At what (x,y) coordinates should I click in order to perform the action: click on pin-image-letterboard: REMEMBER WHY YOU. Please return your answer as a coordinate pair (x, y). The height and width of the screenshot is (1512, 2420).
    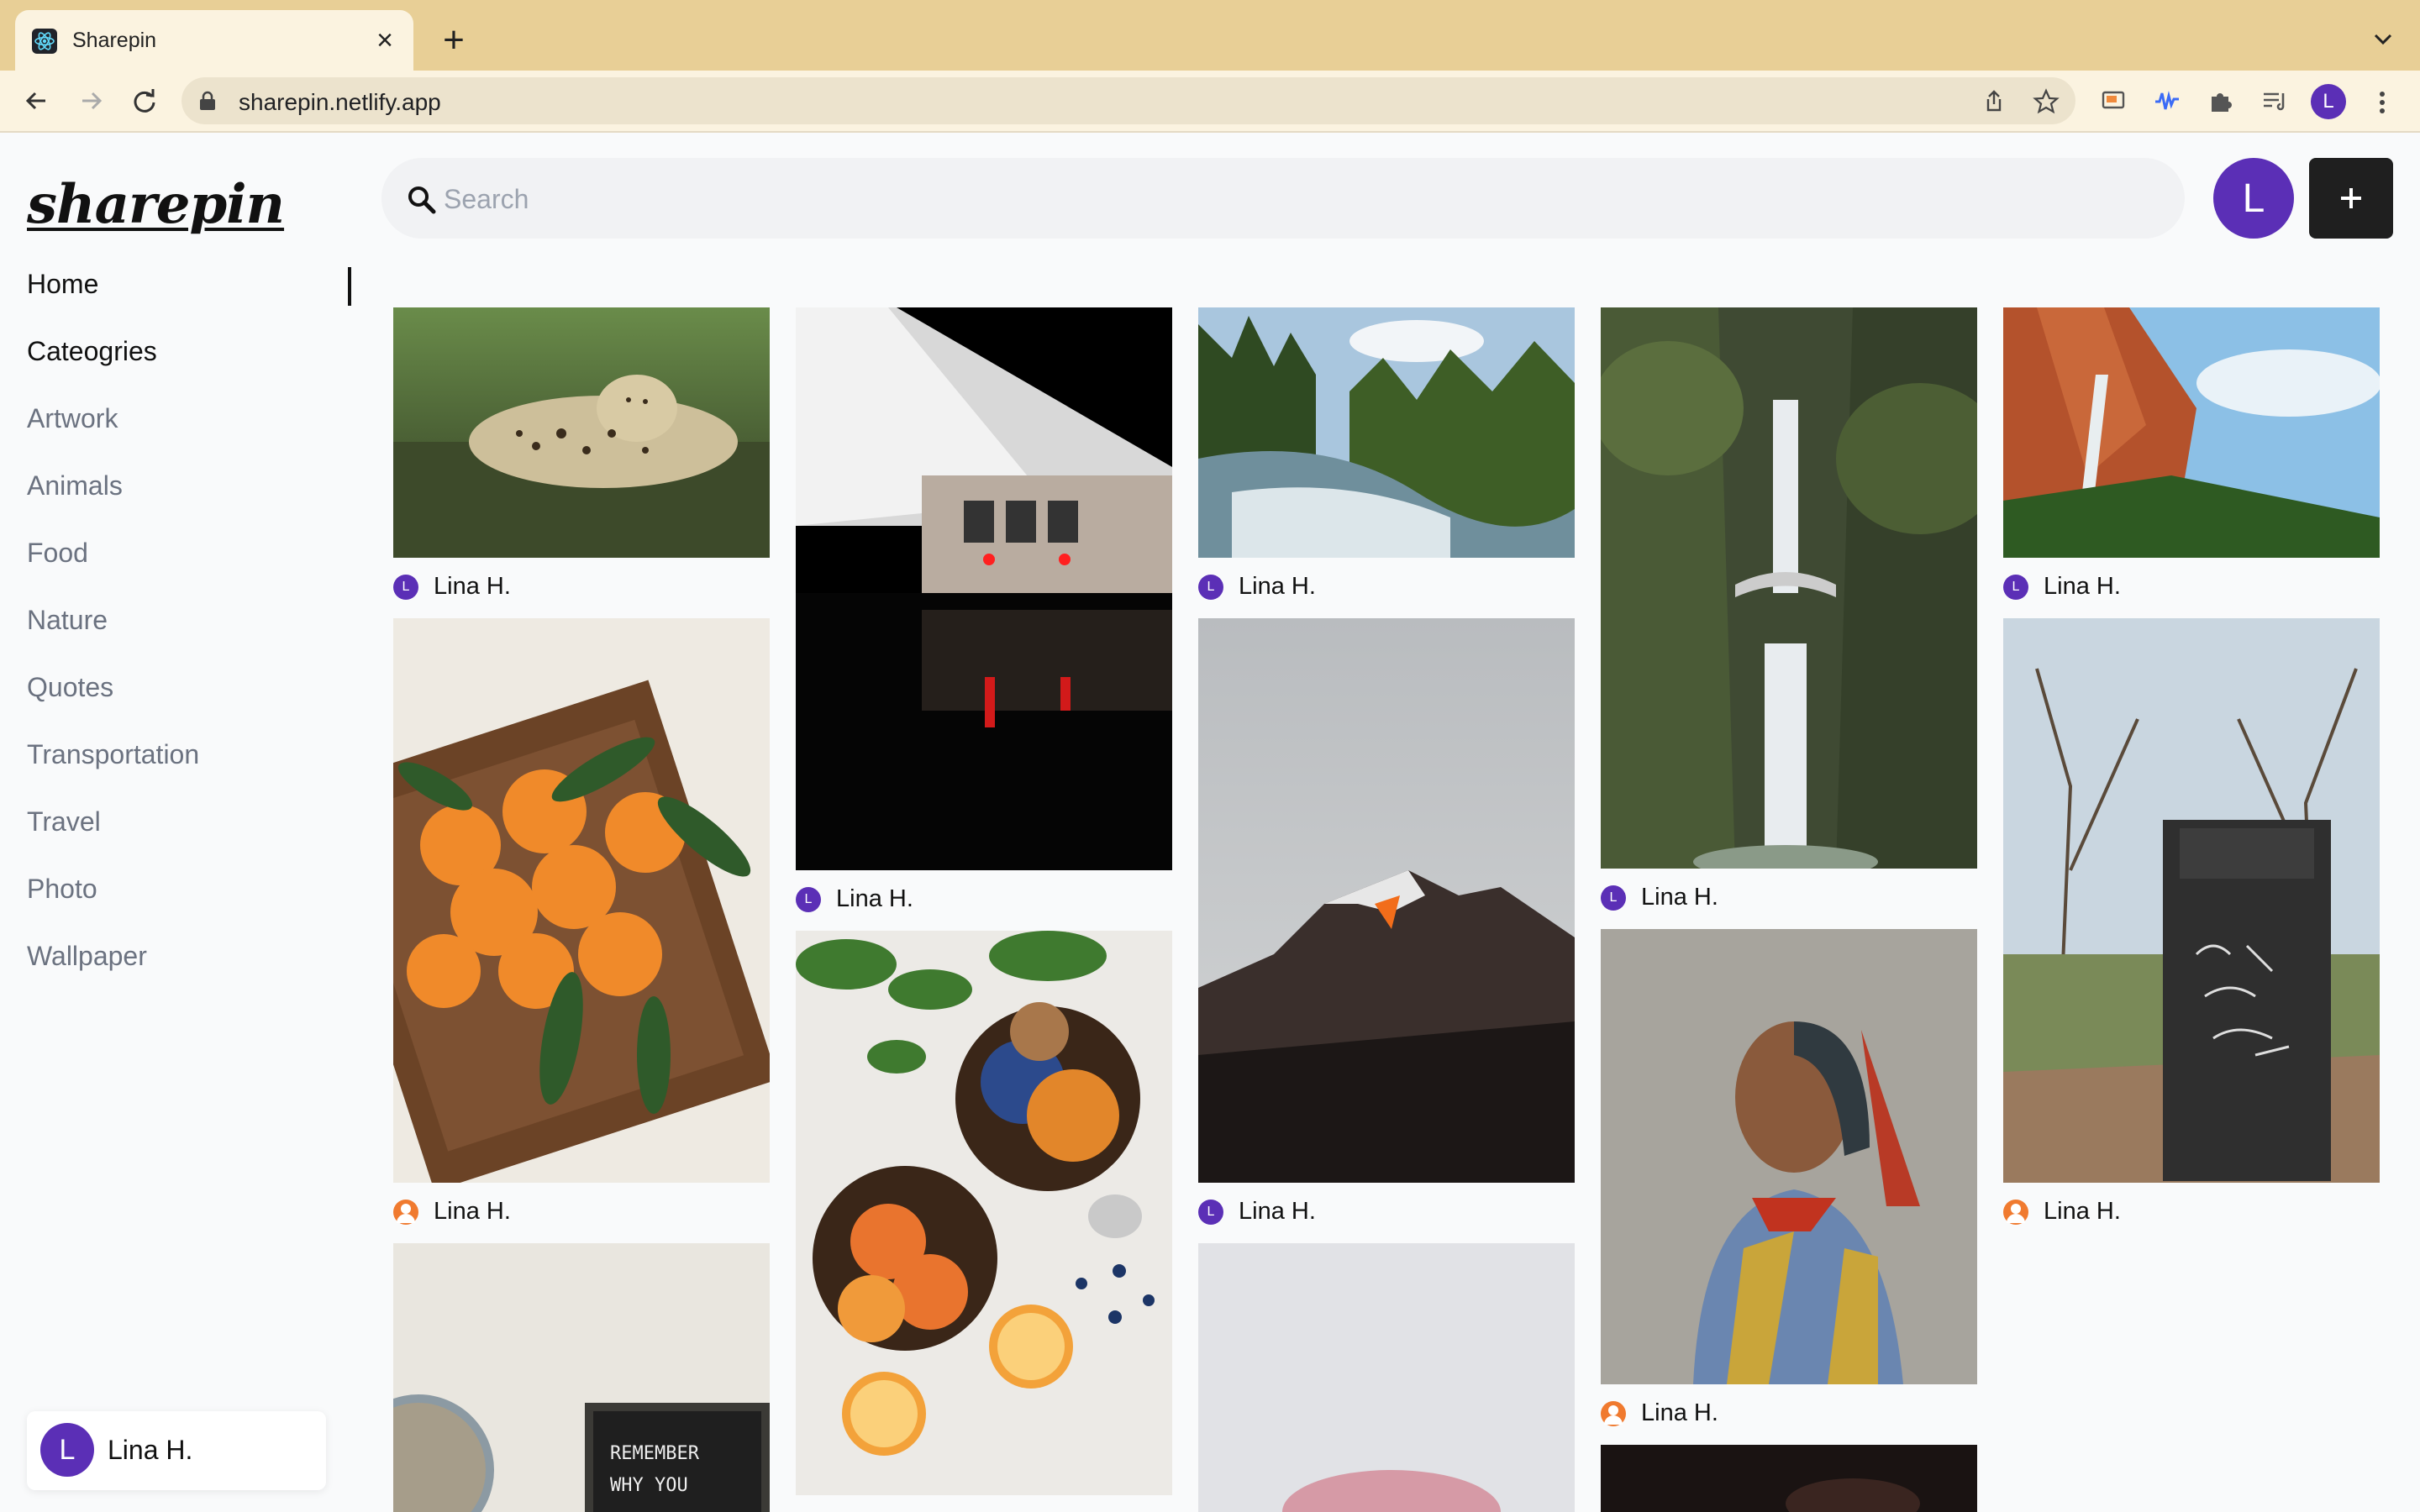
    Looking at the image, I should click on (582, 1377).